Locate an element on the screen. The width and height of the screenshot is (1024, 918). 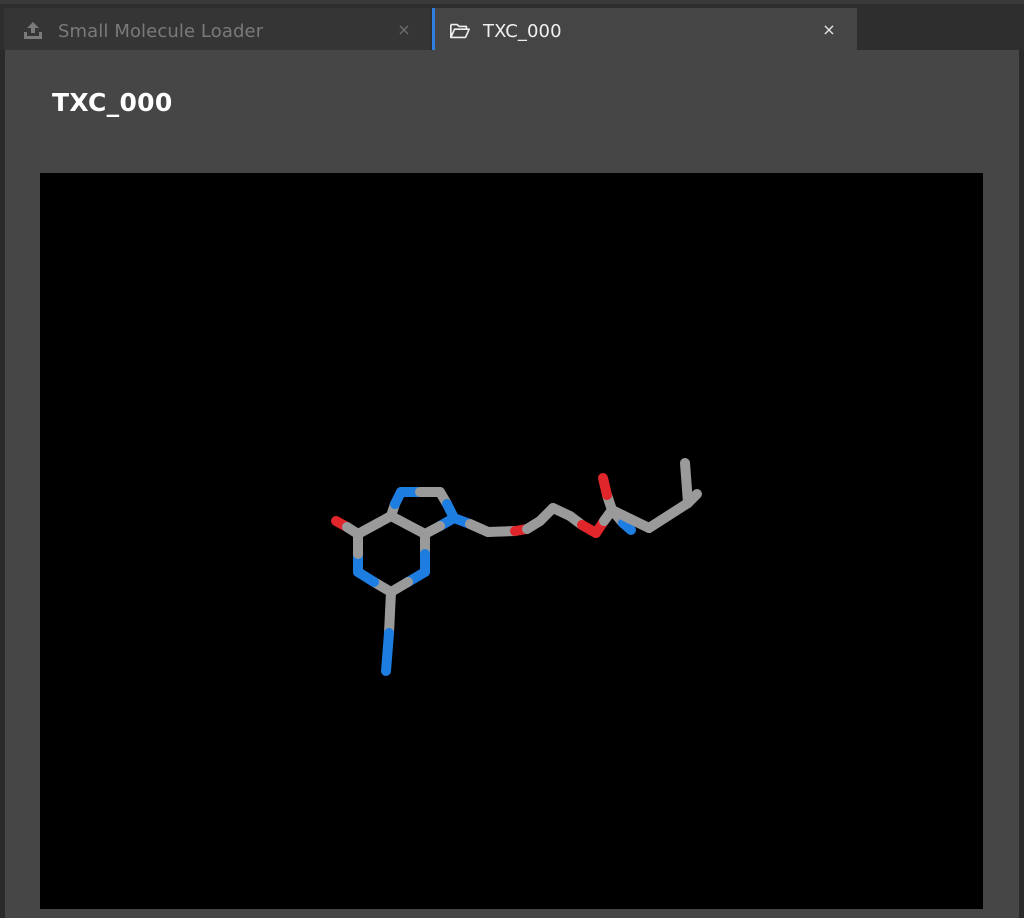
tab-small-molecule-loader: Small Molecule Loader × is located at coordinates (217, 31).